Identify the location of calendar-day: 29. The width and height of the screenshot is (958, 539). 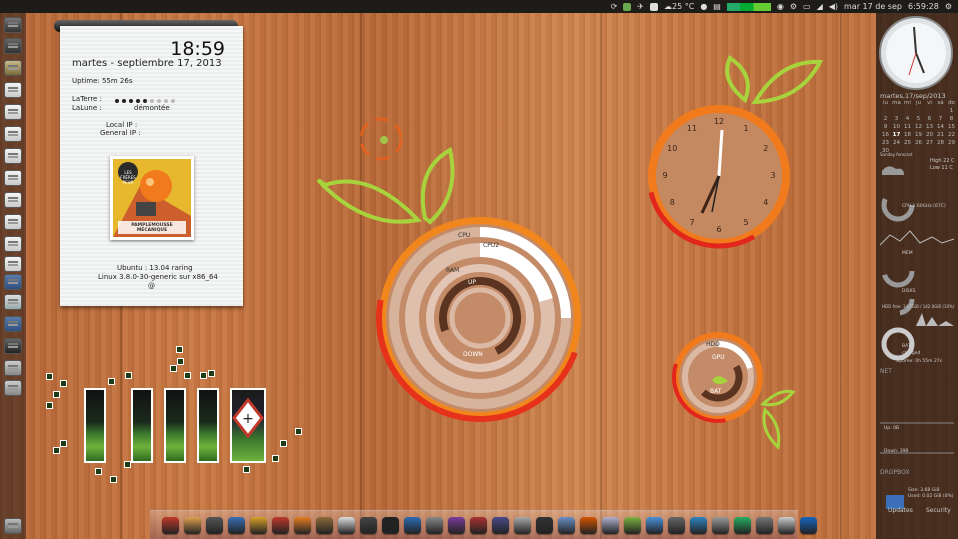
(951, 143).